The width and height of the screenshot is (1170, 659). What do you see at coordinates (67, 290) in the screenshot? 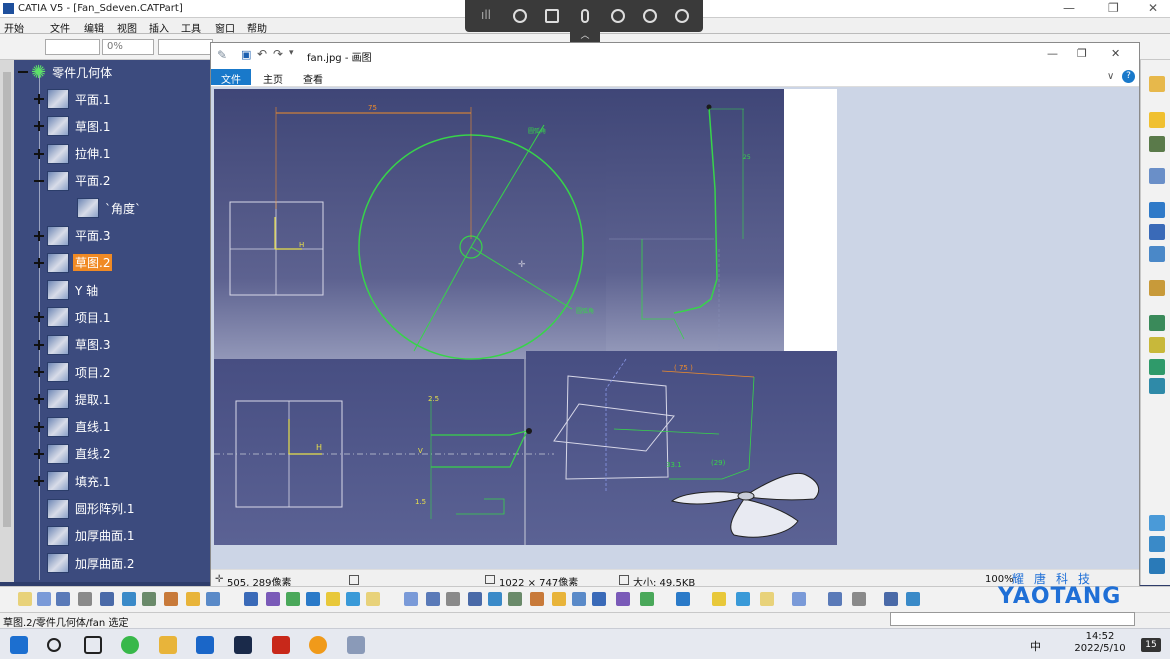
I see `tree-item: Y 轴` at bounding box center [67, 290].